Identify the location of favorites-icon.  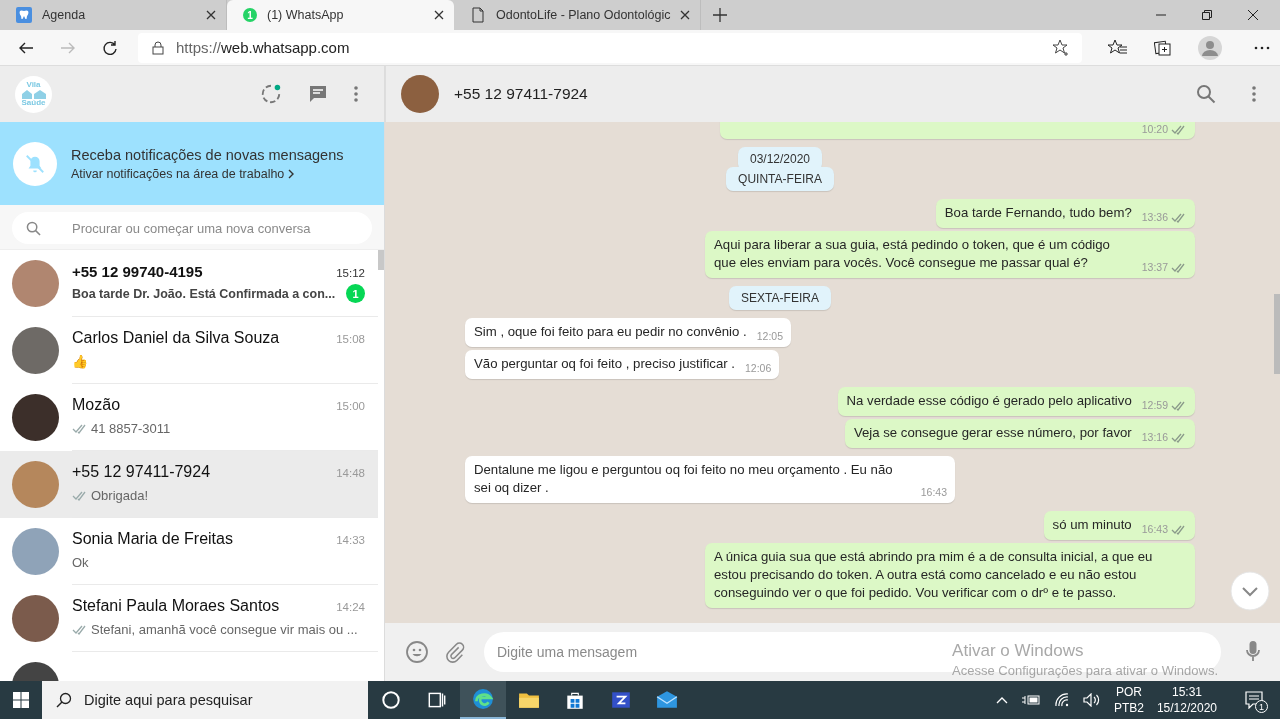
(1118, 47).